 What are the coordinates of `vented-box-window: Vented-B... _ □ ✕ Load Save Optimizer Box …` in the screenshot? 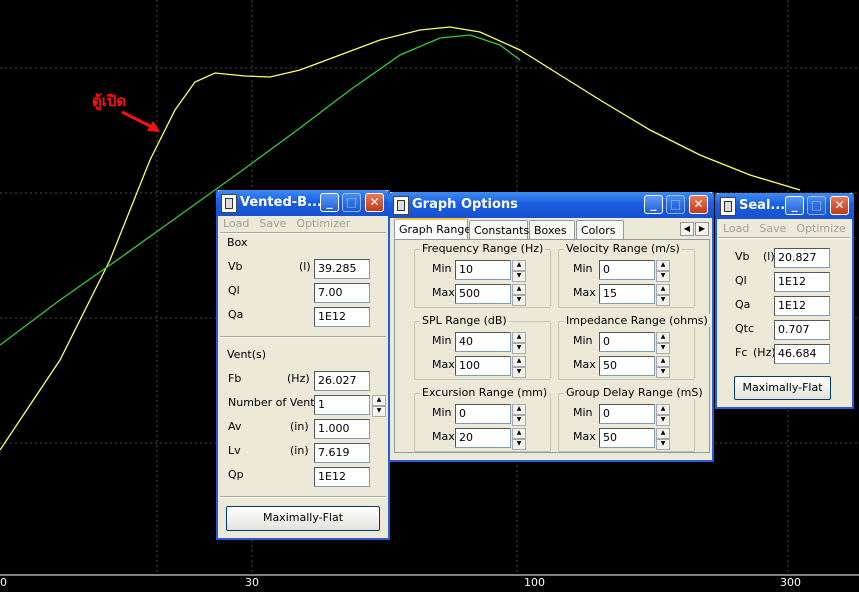 It's located at (303, 365).